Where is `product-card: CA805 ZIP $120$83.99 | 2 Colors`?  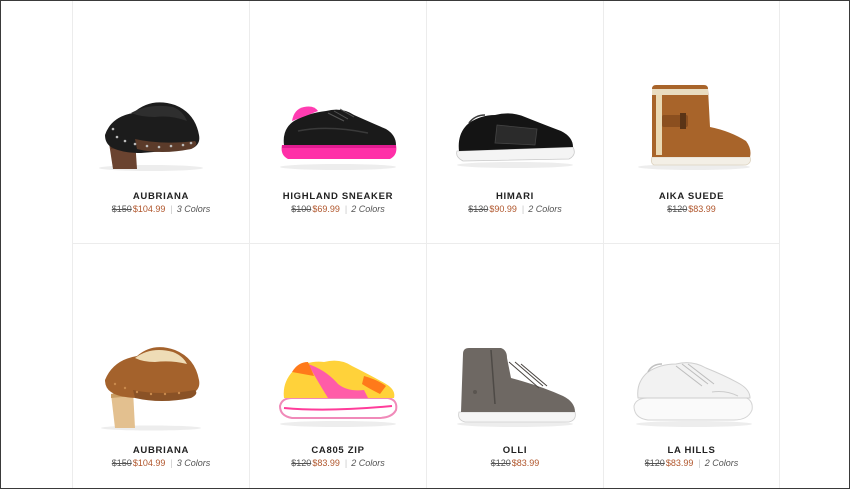
product-card: CA805 ZIP $120$83.99 | 2 Colors is located at coordinates (337, 366).